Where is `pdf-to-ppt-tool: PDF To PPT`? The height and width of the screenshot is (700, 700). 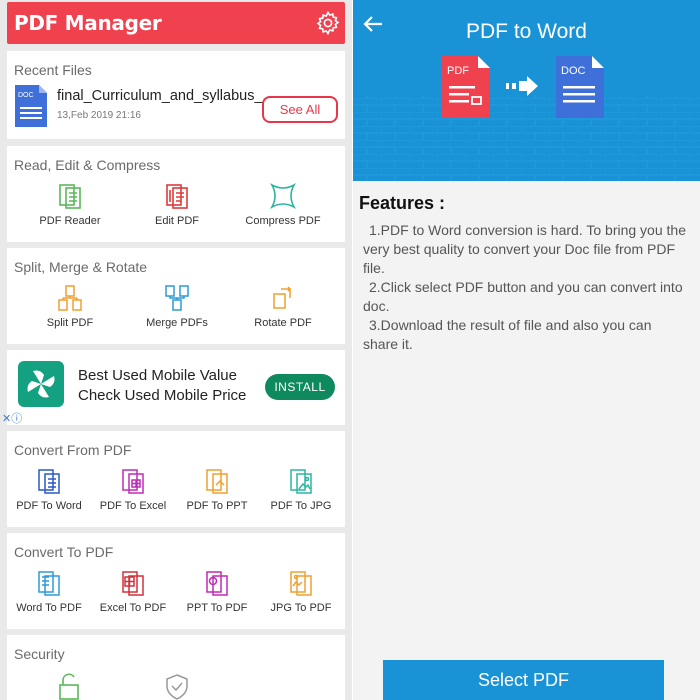
pdf-to-ppt-tool: PDF To PPT is located at coordinates (217, 489).